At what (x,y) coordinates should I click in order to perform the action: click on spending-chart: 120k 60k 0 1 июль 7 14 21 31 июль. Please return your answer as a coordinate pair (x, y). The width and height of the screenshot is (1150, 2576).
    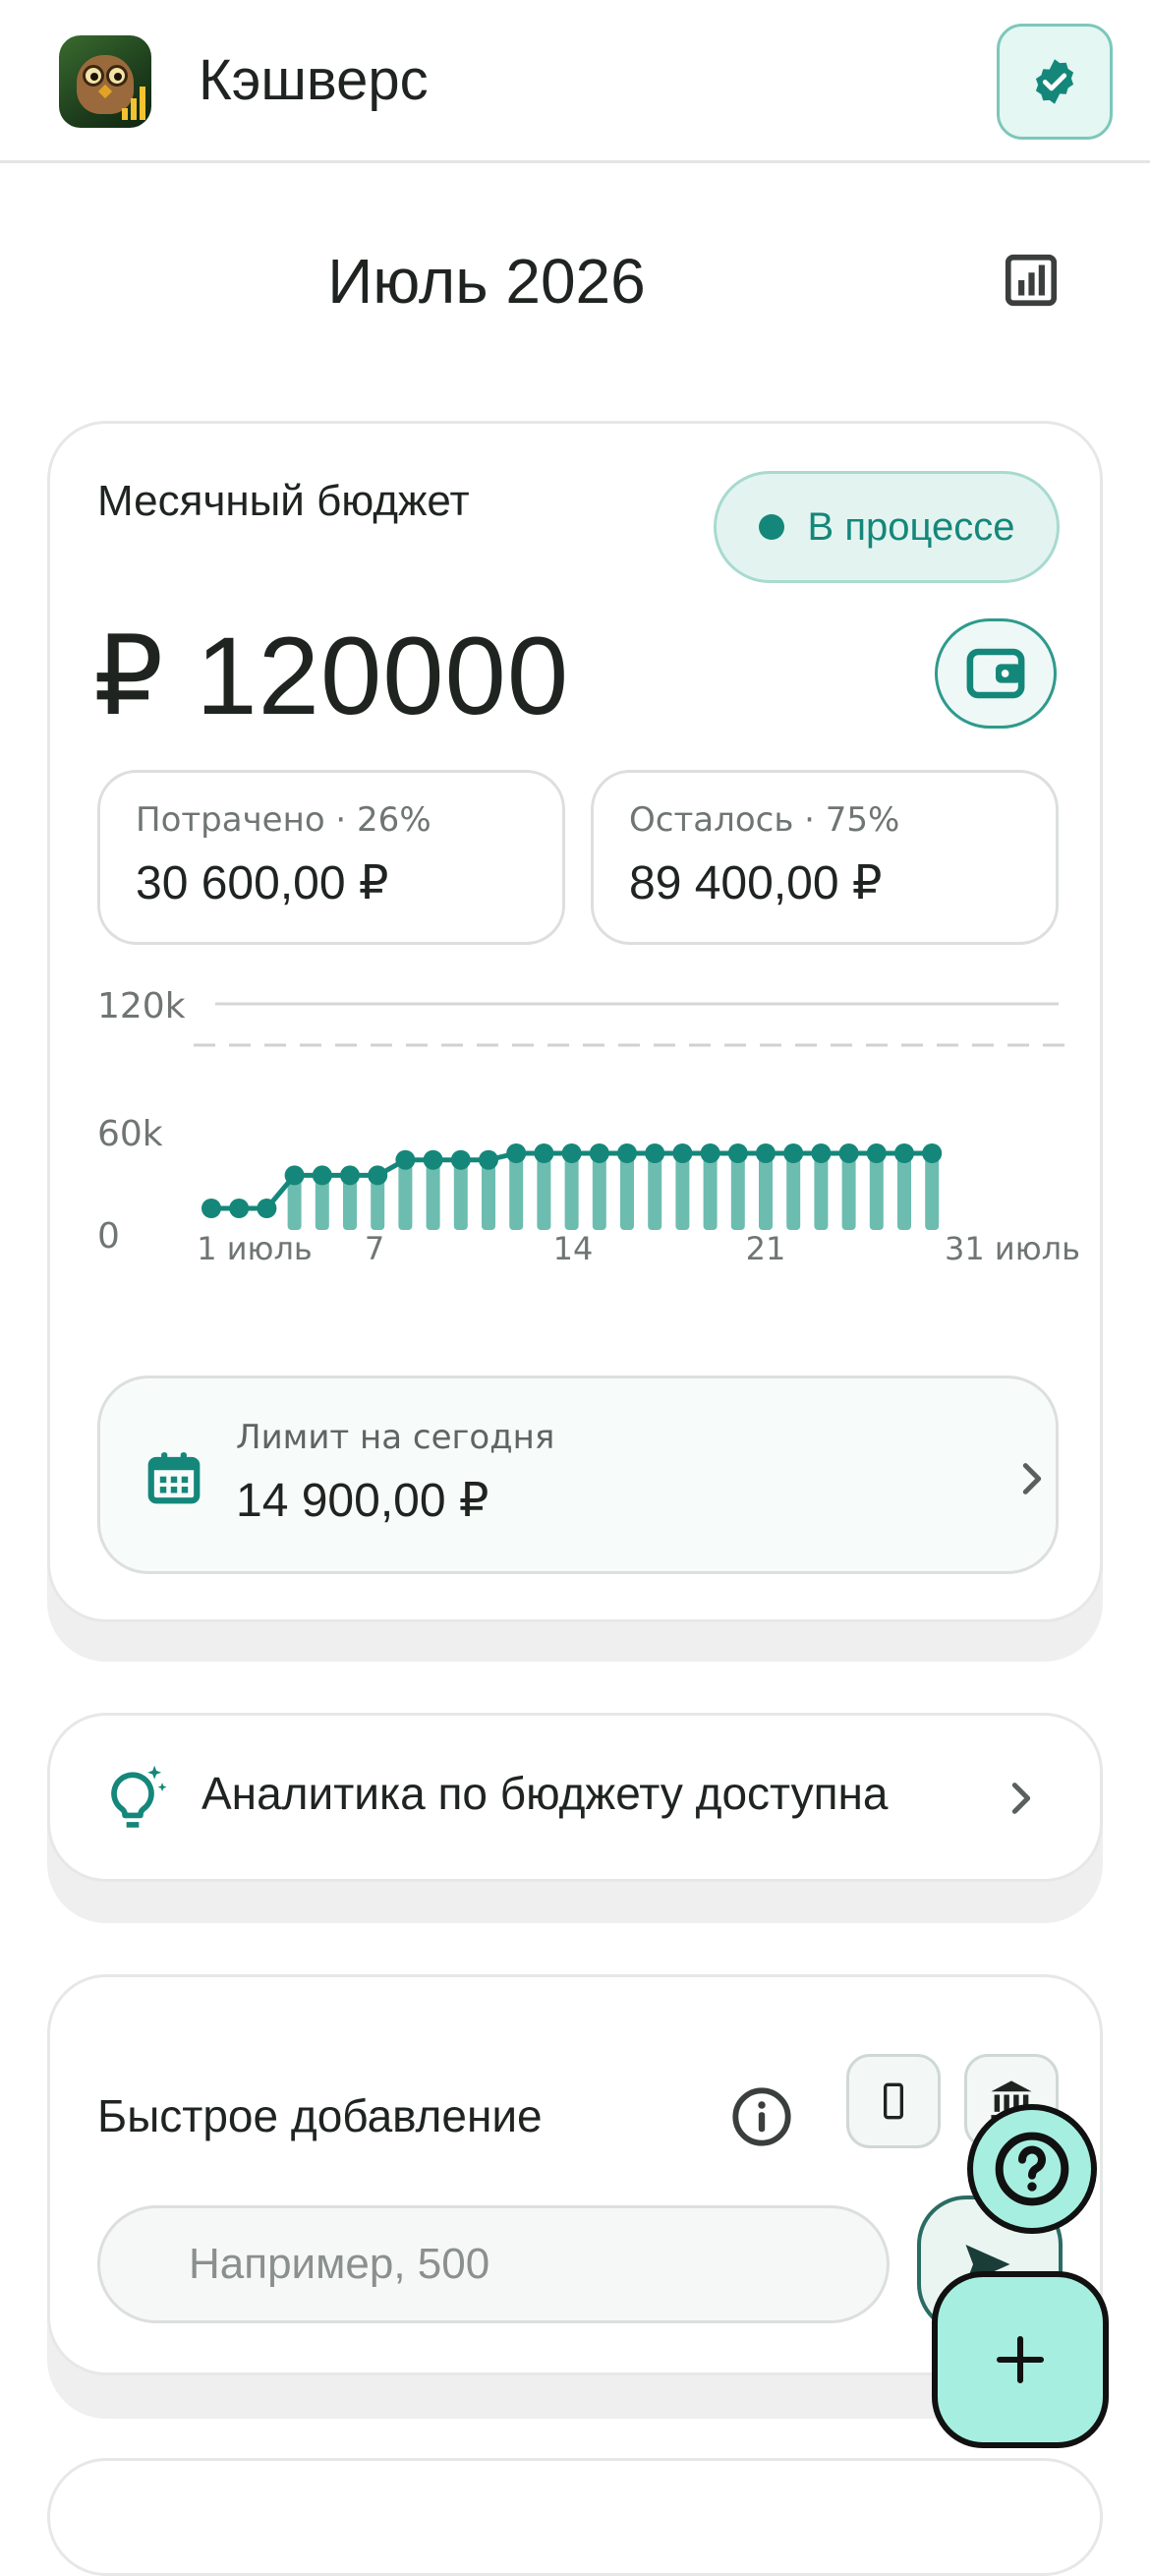
    Looking at the image, I should click on (588, 1126).